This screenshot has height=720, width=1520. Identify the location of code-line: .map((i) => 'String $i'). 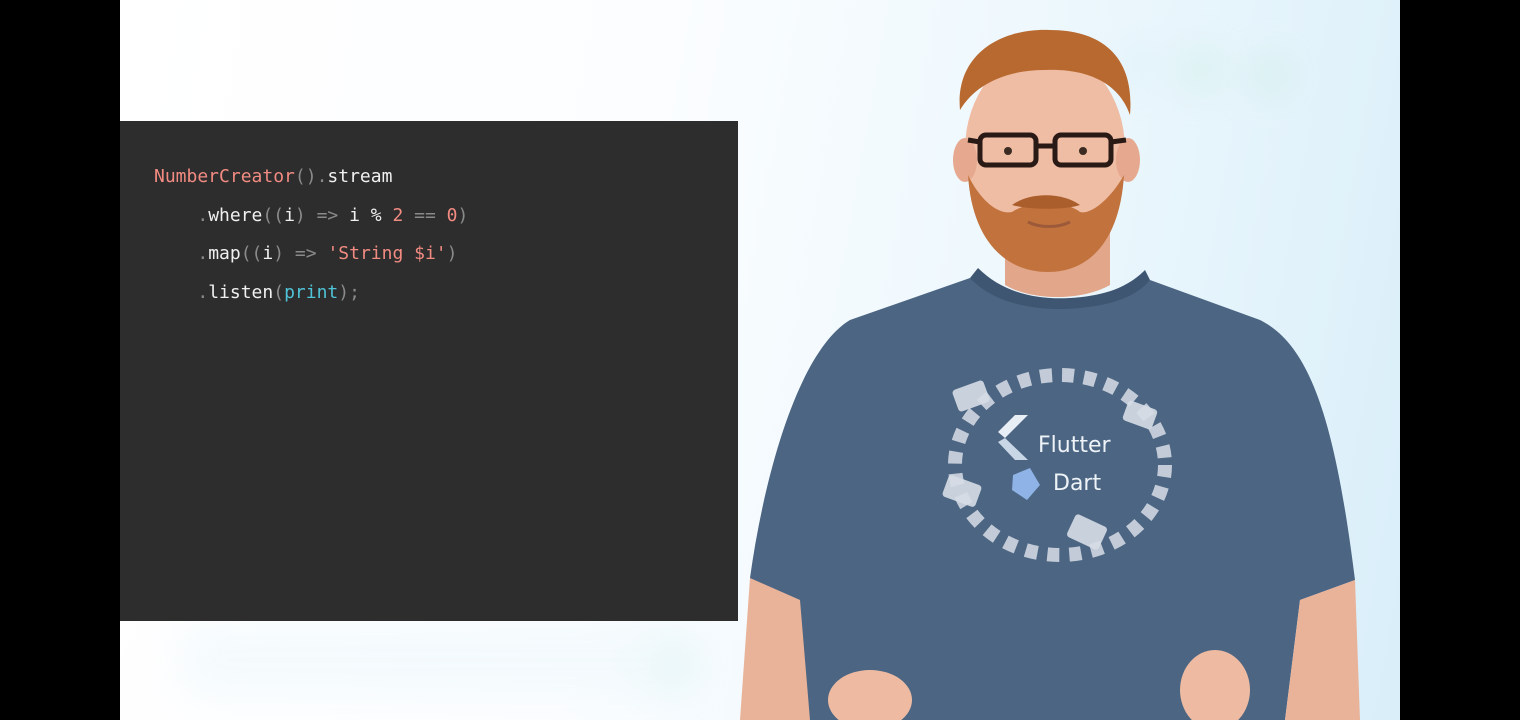
(306, 254).